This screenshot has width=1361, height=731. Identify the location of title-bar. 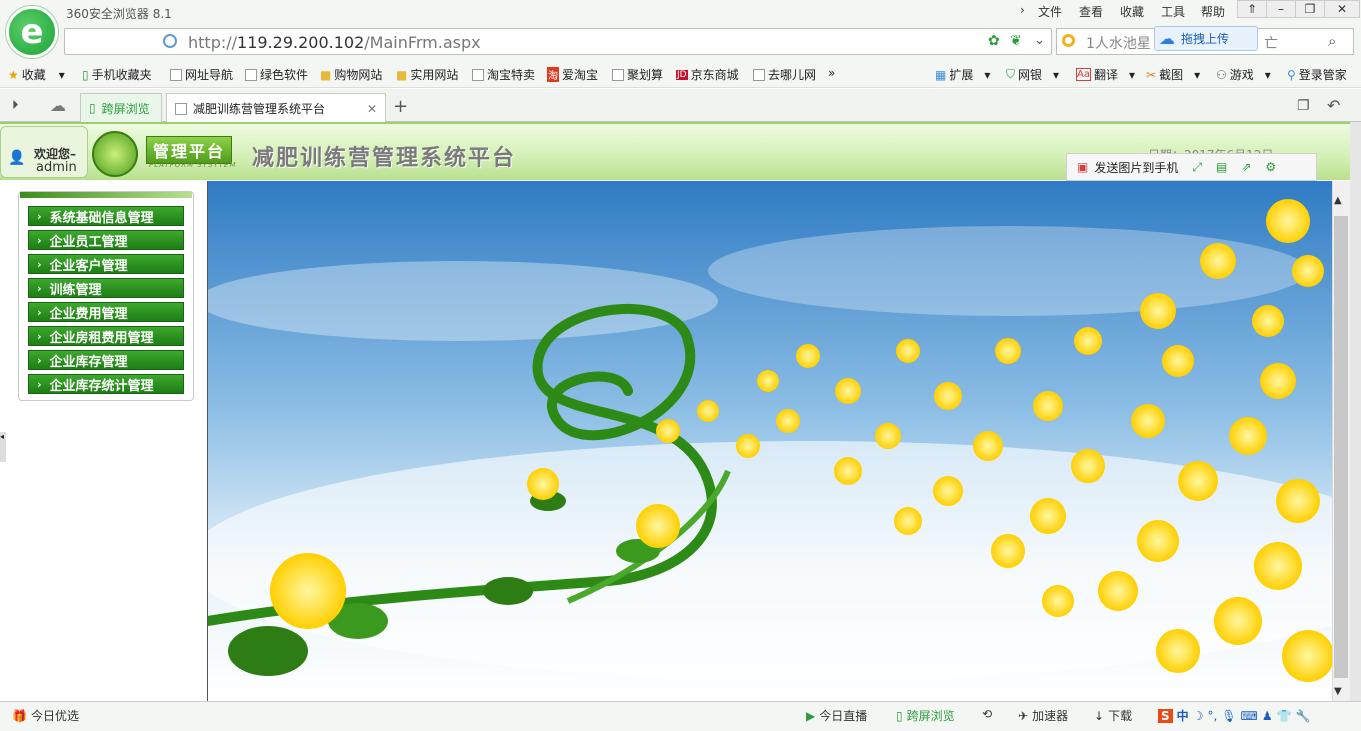
(680, 13).